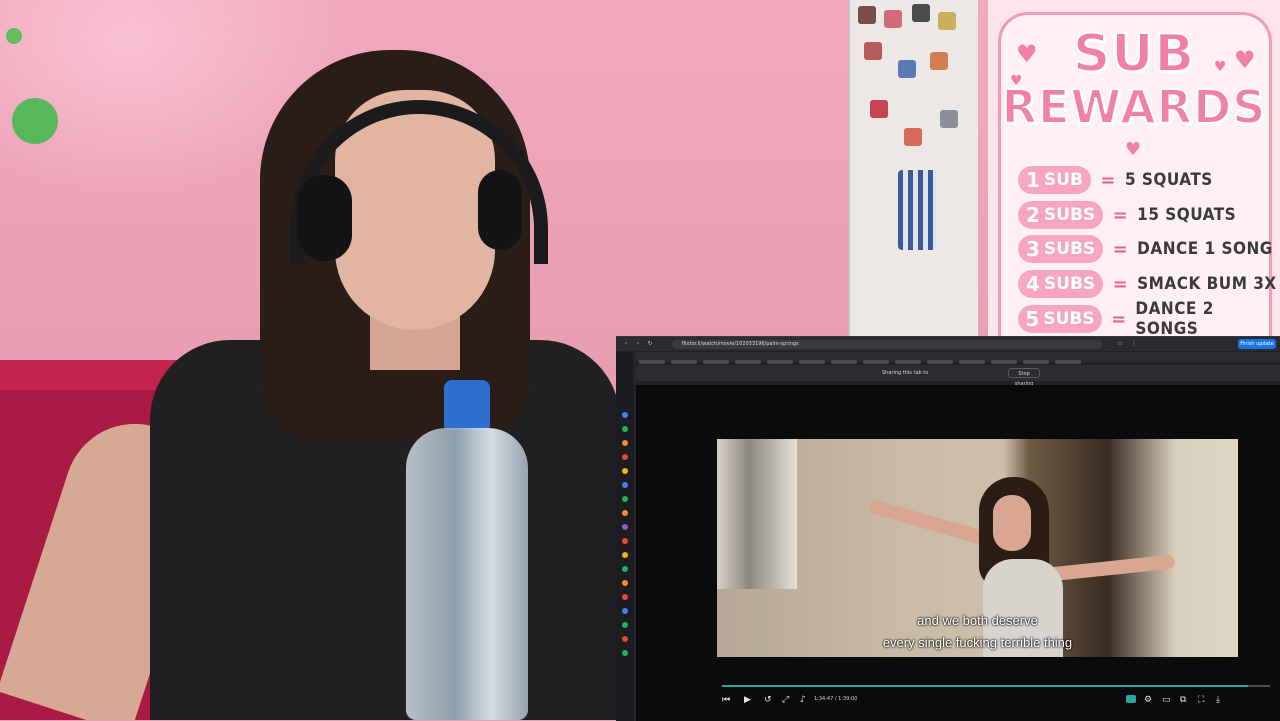  Describe the element at coordinates (1207, 284) in the screenshot. I see `reward-text: SMACK BUM 3X` at that location.